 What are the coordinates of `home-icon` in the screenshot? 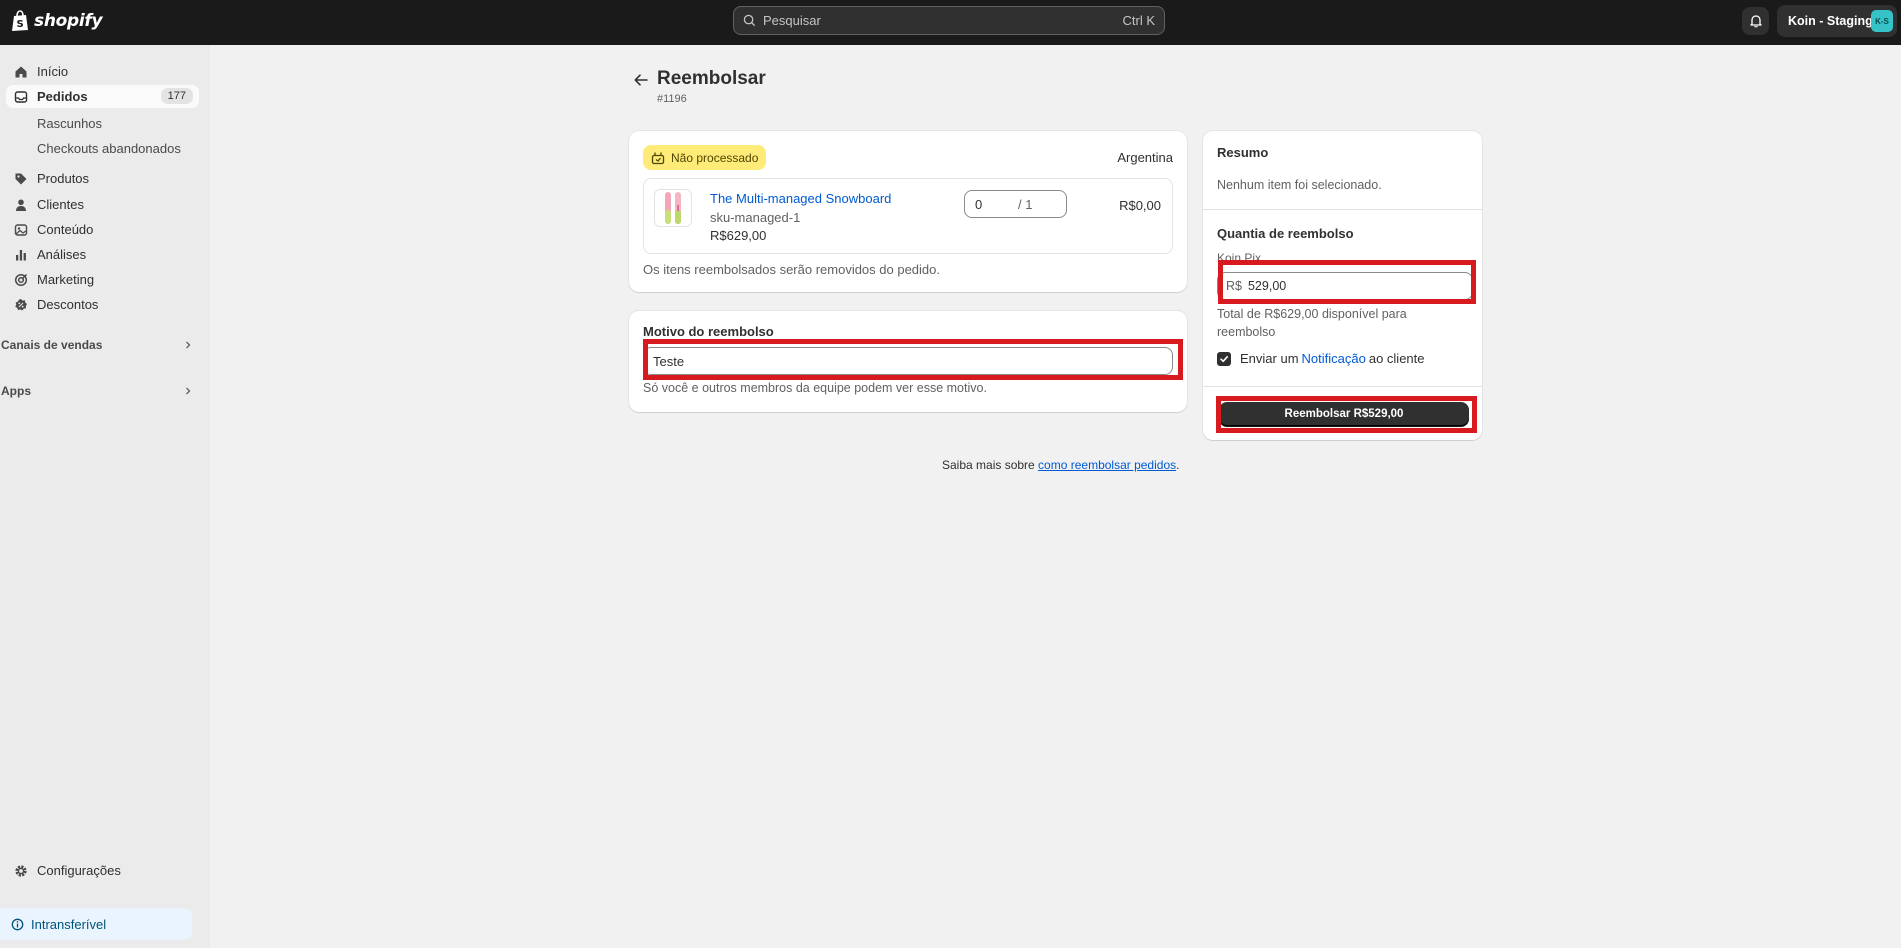 It's located at (21, 71).